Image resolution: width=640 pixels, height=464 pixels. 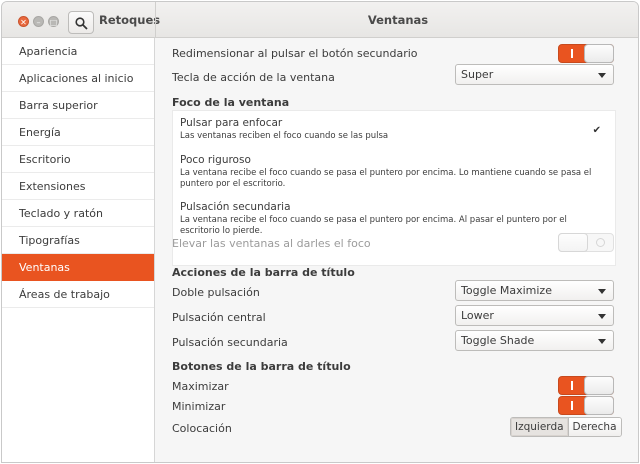 What do you see at coordinates (540, 427) in the screenshot?
I see `placement-left-button: Izquierda` at bounding box center [540, 427].